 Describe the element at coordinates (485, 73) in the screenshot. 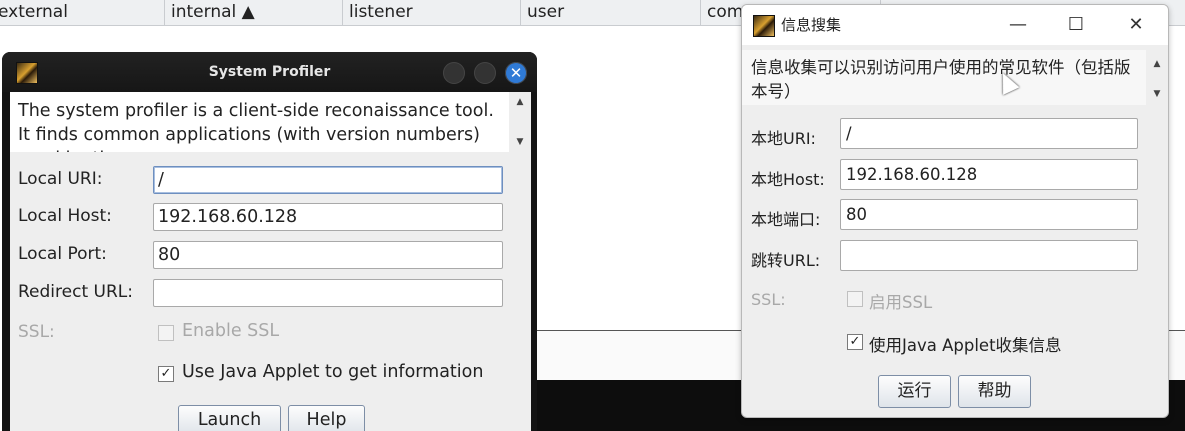

I see `maximize-button` at that location.